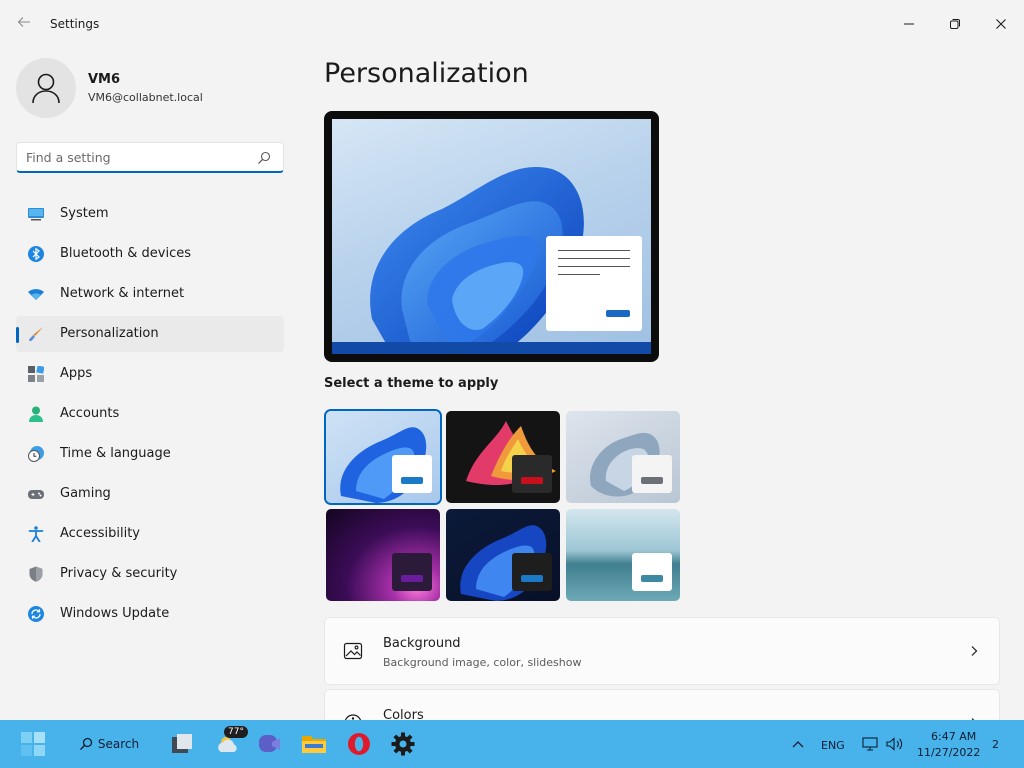  What do you see at coordinates (85, 493) in the screenshot?
I see `sidebar-item-label: Gaming` at bounding box center [85, 493].